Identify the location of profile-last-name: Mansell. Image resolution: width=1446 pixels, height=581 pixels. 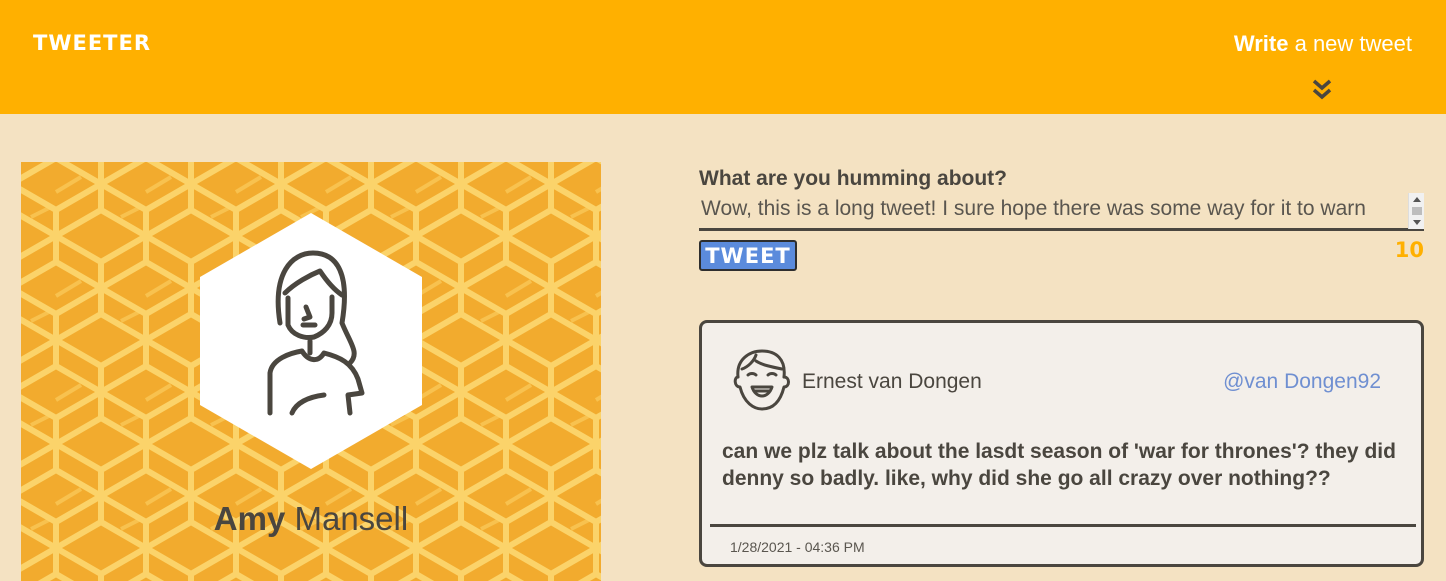
(351, 518).